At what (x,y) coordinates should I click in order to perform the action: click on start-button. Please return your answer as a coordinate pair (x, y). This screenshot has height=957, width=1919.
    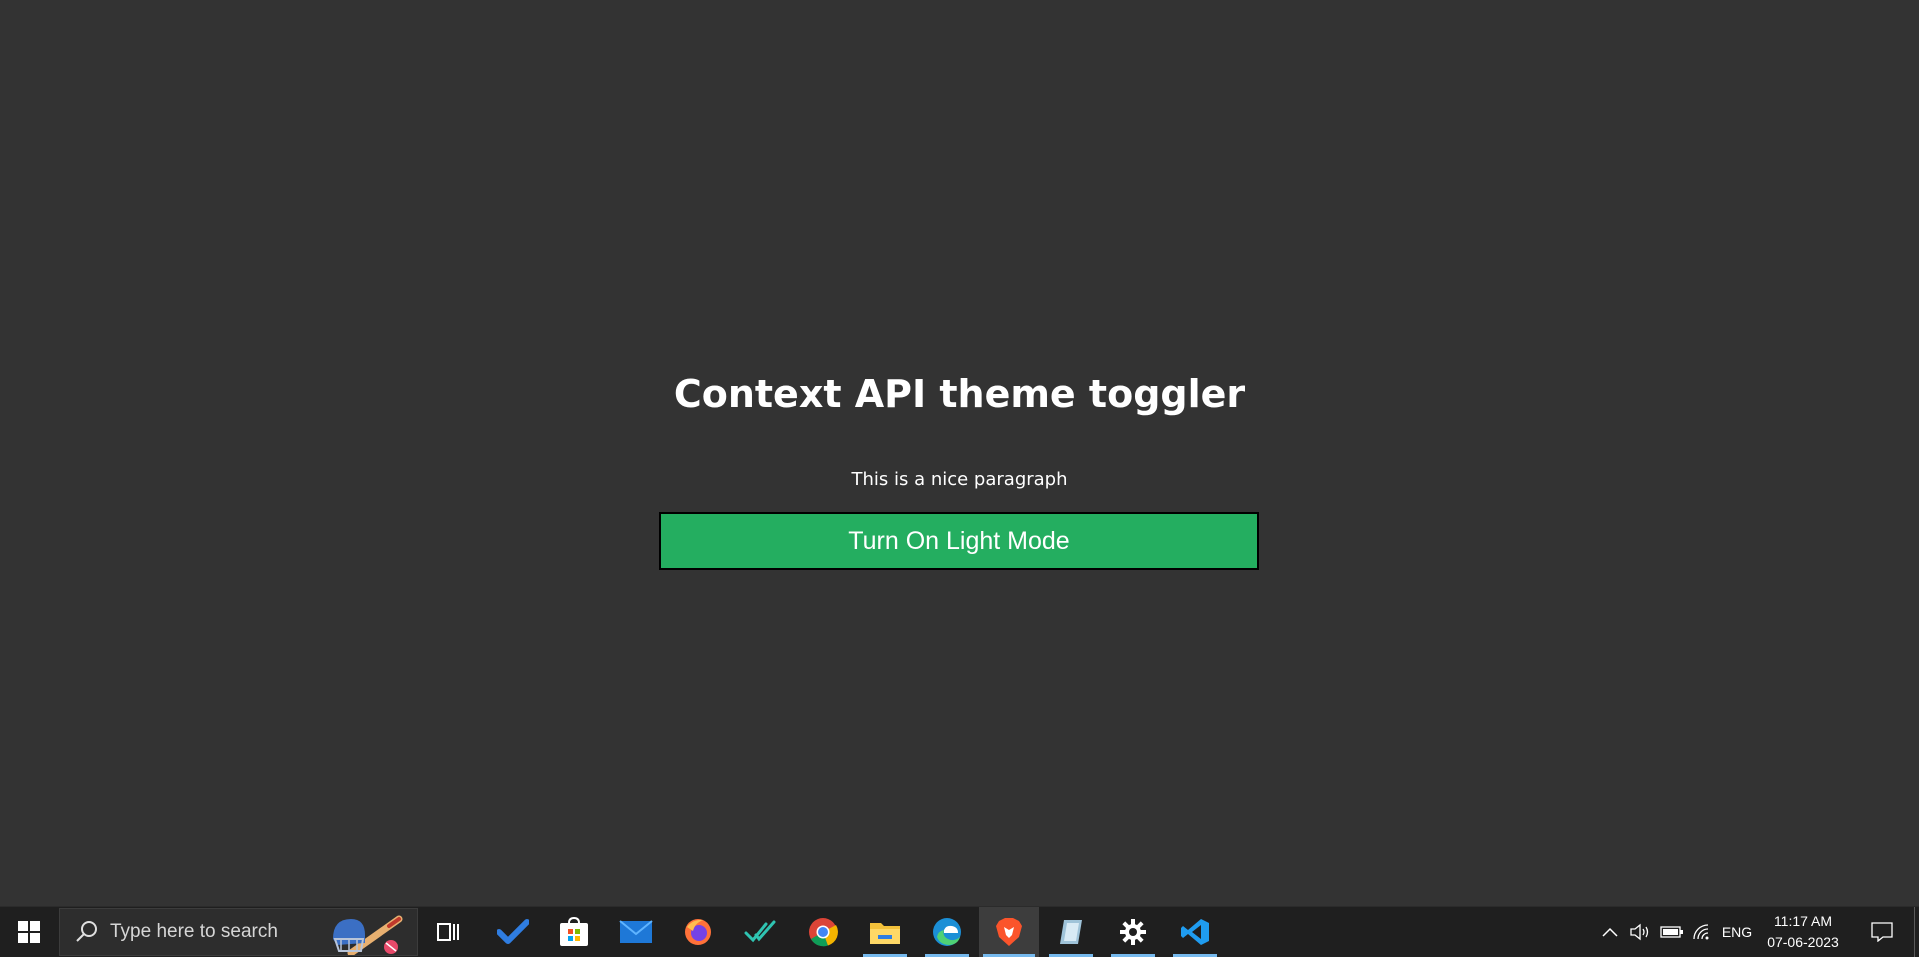
    Looking at the image, I should click on (29, 932).